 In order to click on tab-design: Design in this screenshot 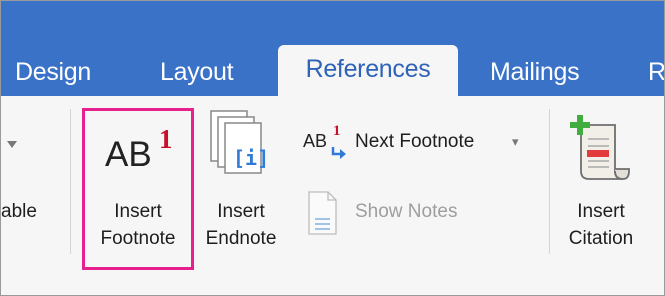, I will do `click(53, 72)`.